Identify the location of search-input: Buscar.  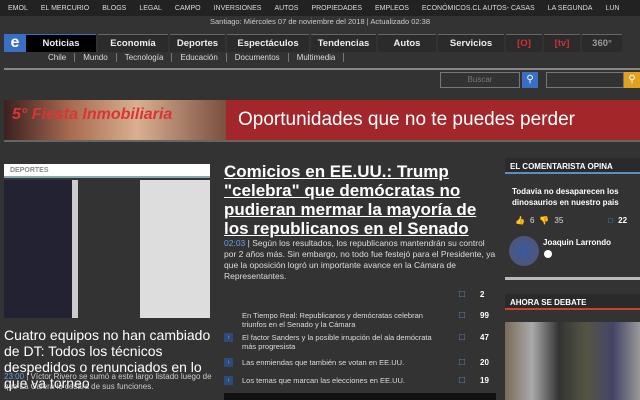
(480, 80).